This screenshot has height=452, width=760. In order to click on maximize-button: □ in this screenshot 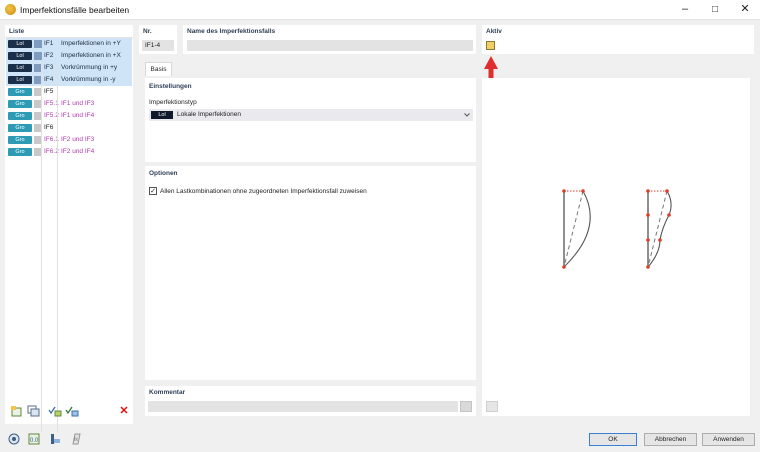, I will do `click(715, 10)`.